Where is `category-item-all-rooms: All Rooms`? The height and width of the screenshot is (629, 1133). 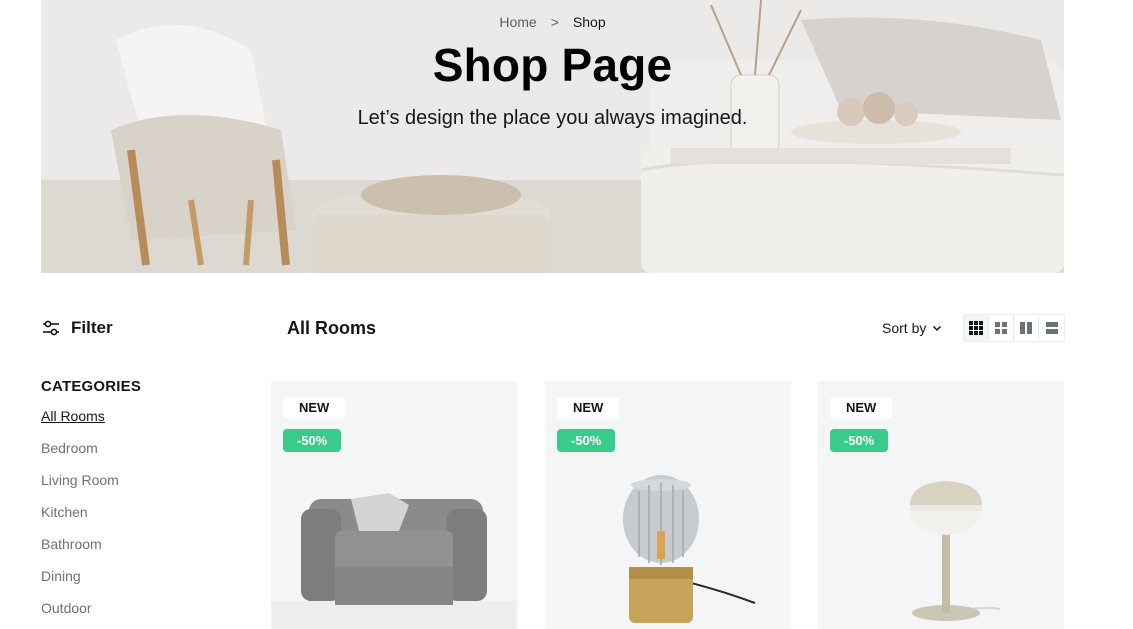
category-item-all-rooms: All Rooms is located at coordinates (80, 424).